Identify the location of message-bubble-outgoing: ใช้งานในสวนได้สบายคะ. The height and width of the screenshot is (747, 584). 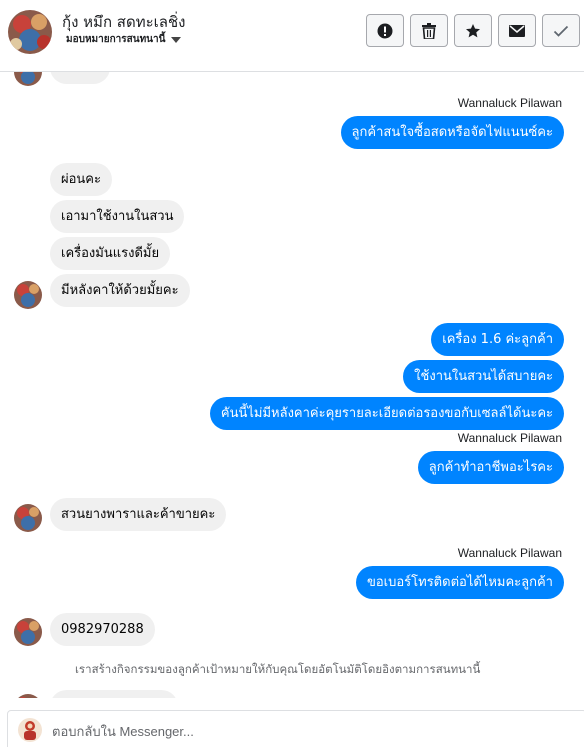
(483, 376).